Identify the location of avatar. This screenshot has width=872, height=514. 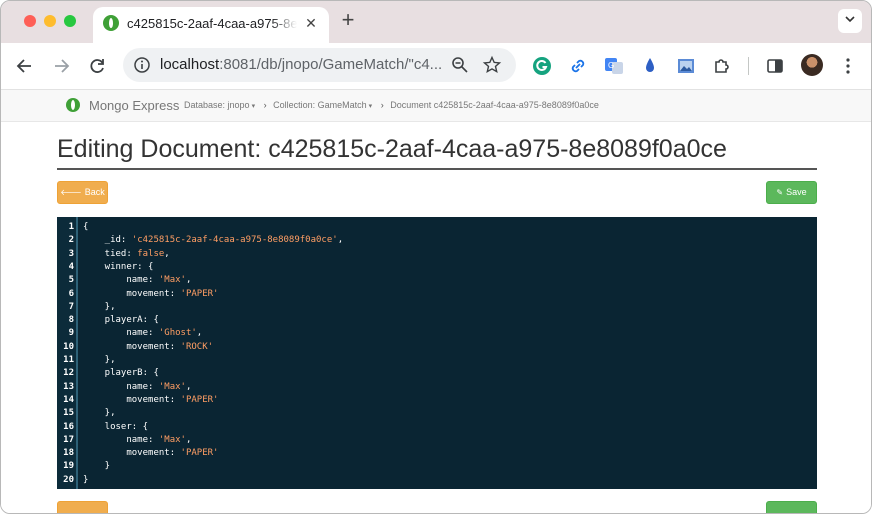
(812, 65).